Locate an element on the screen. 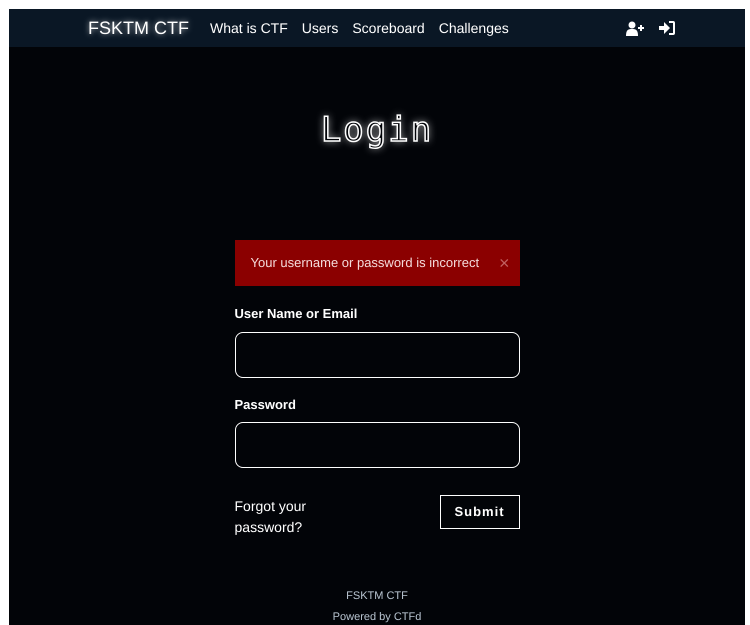 The height and width of the screenshot is (625, 750). nav-link: Users is located at coordinates (320, 28).